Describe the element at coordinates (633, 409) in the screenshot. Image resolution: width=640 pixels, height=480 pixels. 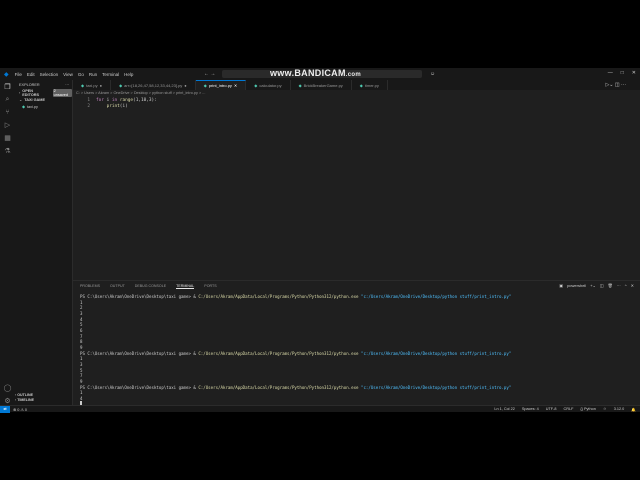
I see `bell-icon: 🔔` at that location.